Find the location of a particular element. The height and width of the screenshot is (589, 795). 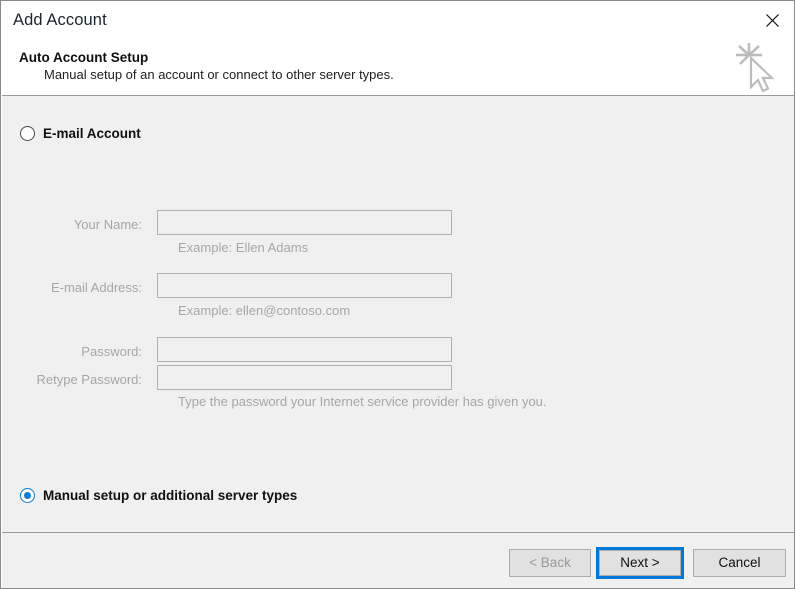

radio-unselected-icon is located at coordinates (27, 133).